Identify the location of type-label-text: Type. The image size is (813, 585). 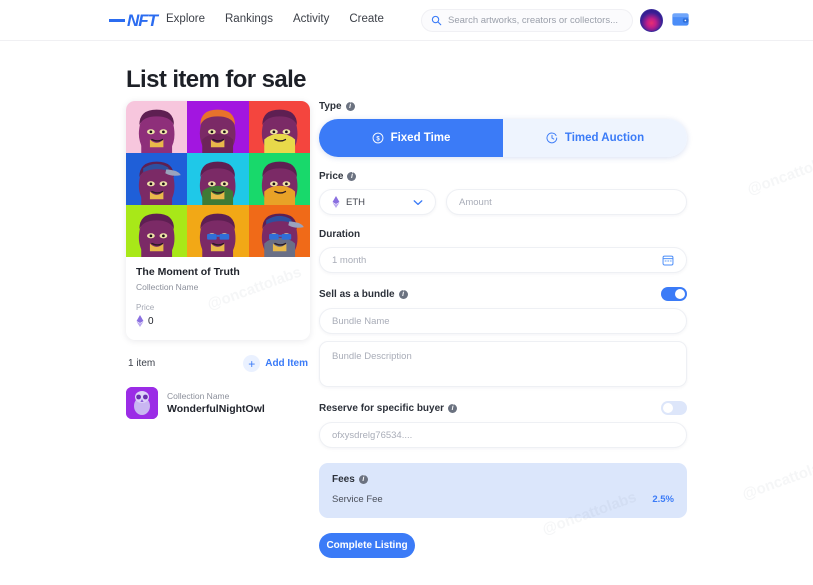
(330, 106).